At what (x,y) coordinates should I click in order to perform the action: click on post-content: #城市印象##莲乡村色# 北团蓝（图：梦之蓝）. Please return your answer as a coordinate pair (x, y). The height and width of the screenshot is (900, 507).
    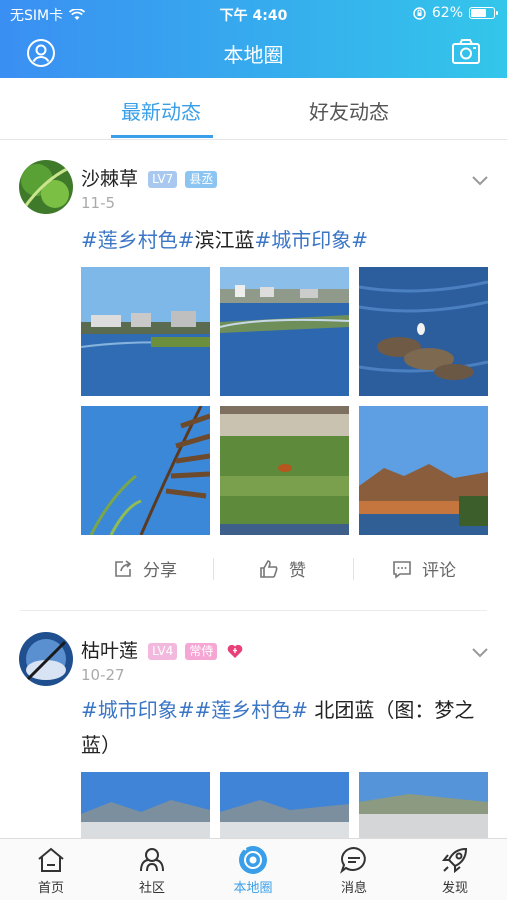
    Looking at the image, I should click on (284, 728).